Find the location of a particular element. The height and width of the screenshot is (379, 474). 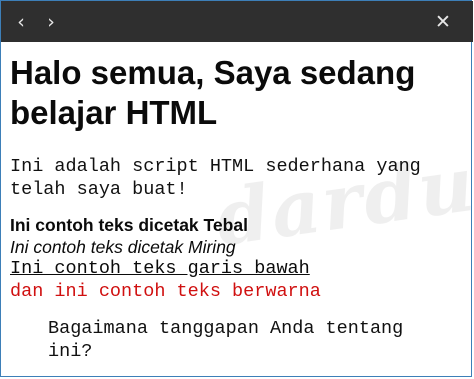

back-icon: ‹ is located at coordinates (21, 21).